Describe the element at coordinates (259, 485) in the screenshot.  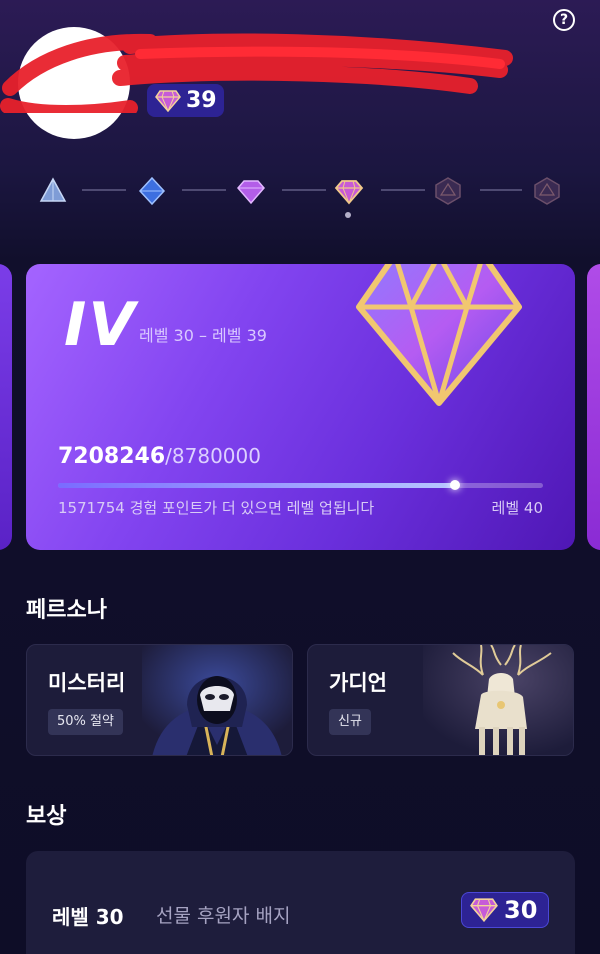
I see `xp-progress-fill` at that location.